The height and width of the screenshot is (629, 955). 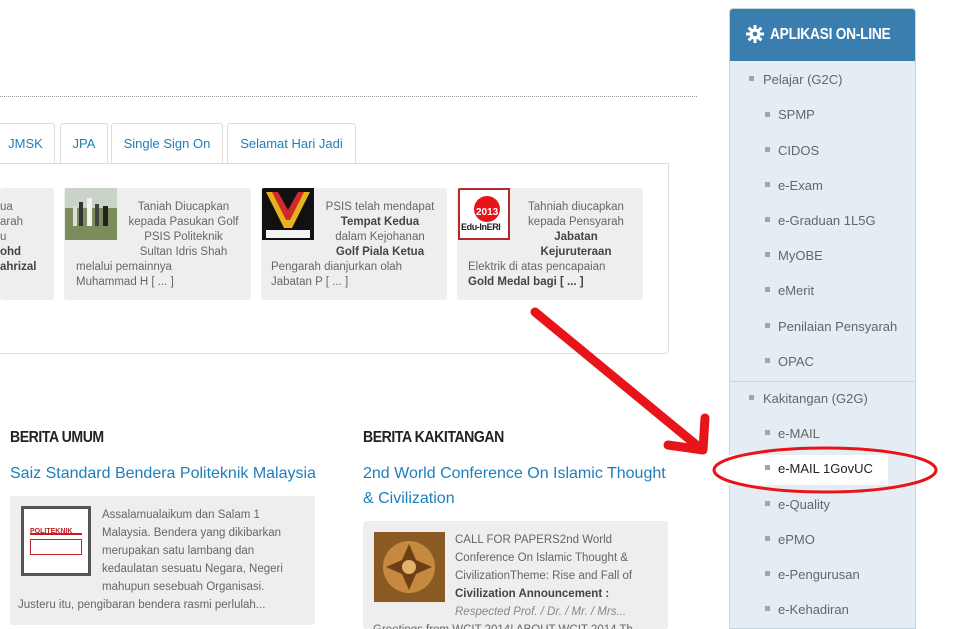 I want to click on red-annotation-overlay, so click(x=734, y=400).